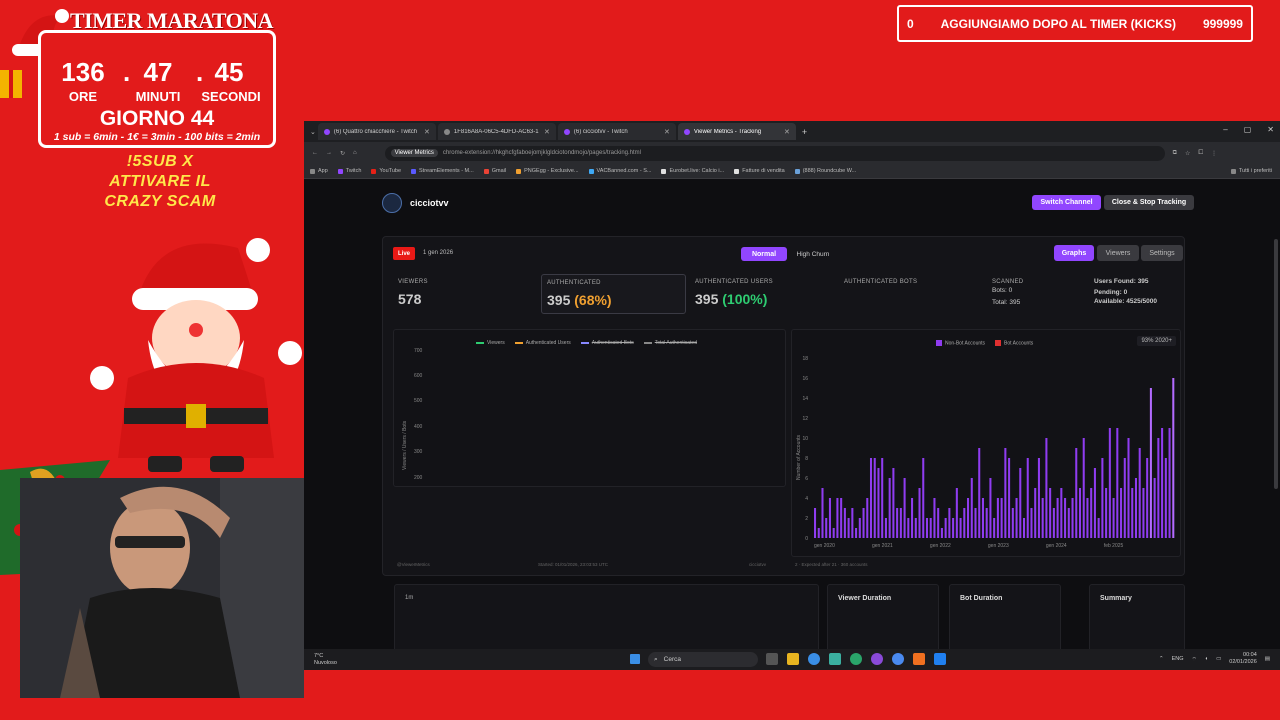  What do you see at coordinates (759, 171) in the screenshot?
I see `bookmark-item: Fatture di vendita` at bounding box center [759, 171].